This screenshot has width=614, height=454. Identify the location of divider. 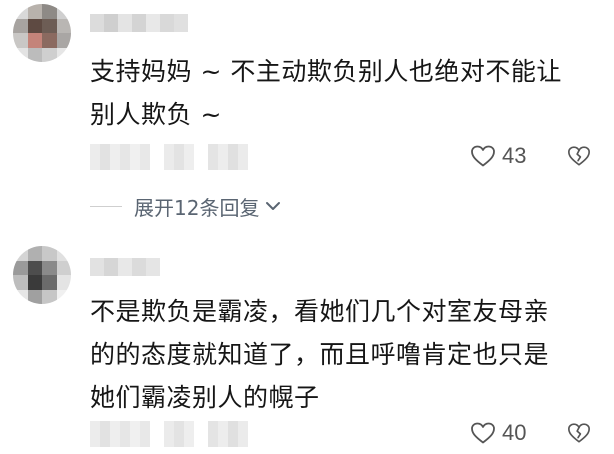
(106, 206).